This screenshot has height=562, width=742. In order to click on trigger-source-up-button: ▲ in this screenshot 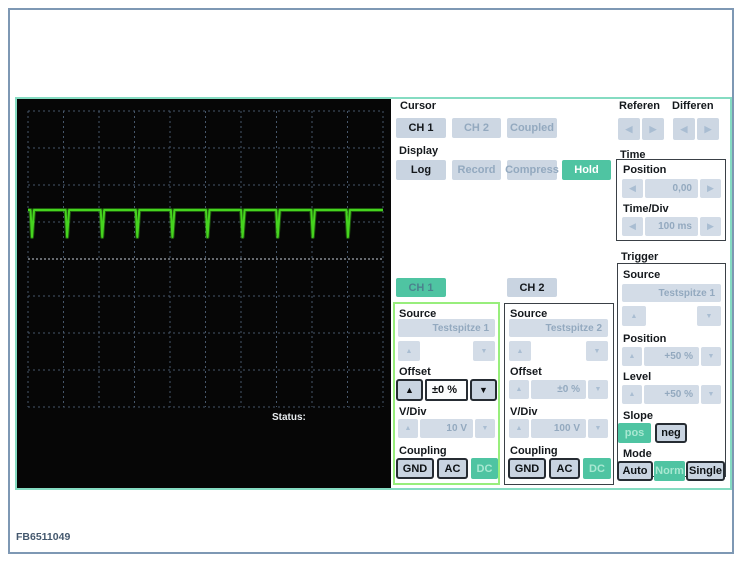, I will do `click(634, 316)`.